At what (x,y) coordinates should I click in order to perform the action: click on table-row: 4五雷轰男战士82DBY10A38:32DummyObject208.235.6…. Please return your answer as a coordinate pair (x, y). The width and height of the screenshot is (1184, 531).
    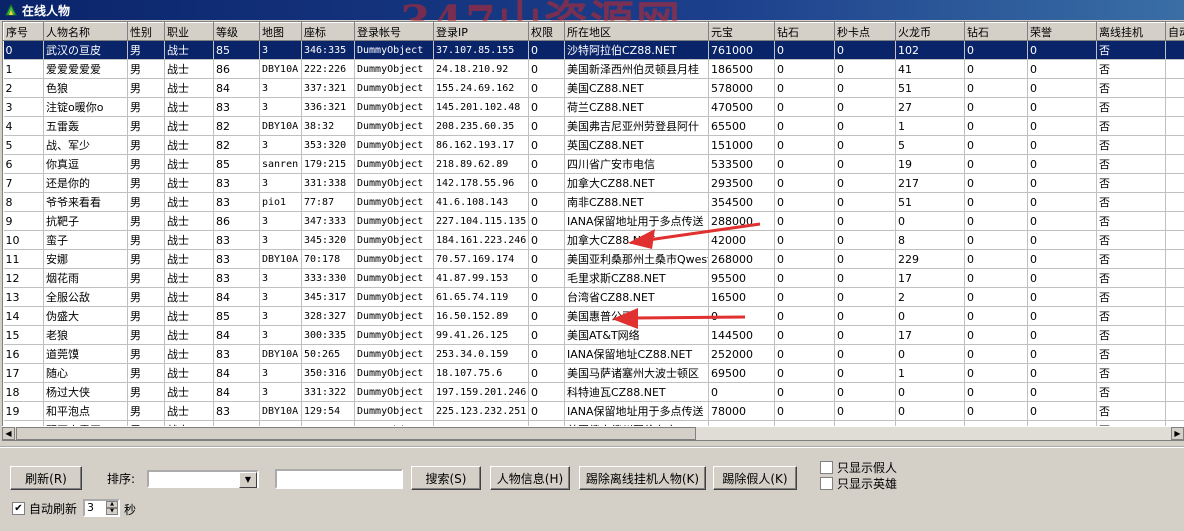
    Looking at the image, I should click on (594, 126).